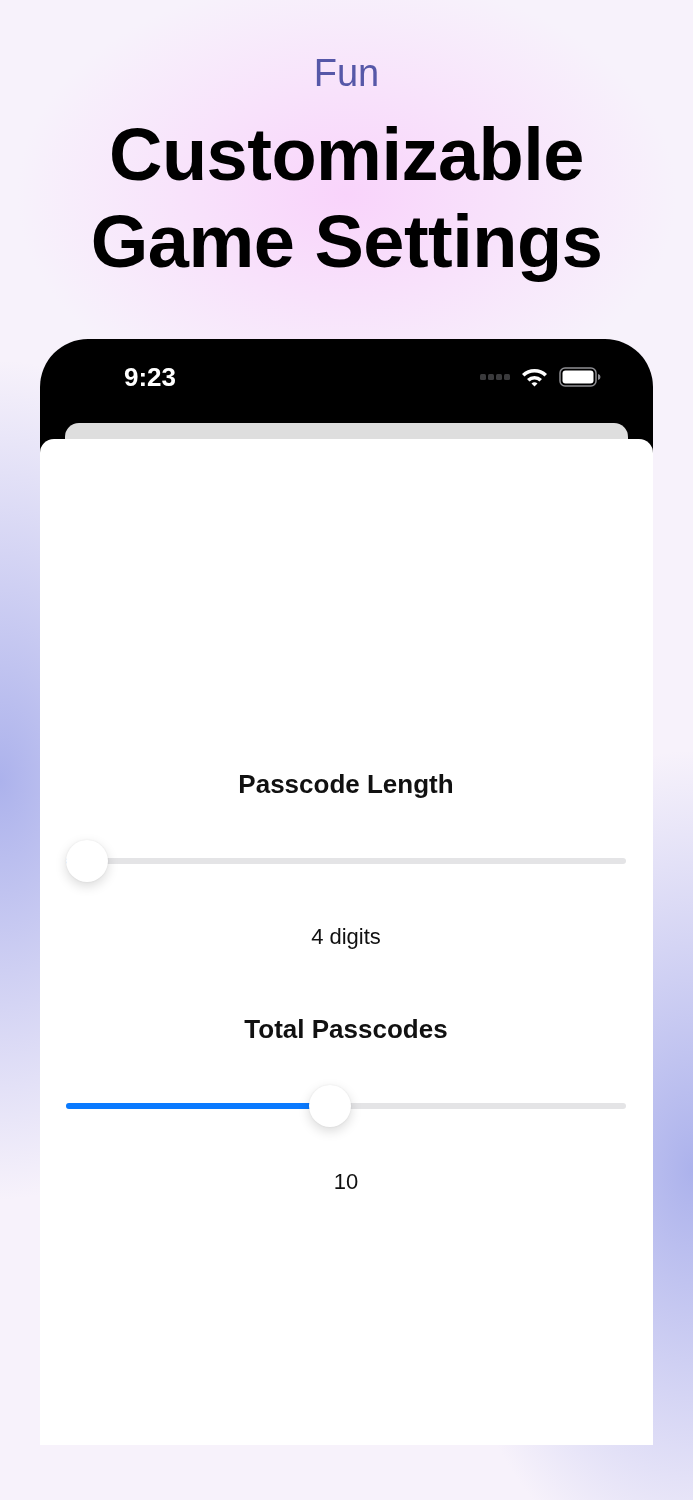 The width and height of the screenshot is (693, 1500). What do you see at coordinates (534, 377) in the screenshot?
I see `wifi-icon` at bounding box center [534, 377].